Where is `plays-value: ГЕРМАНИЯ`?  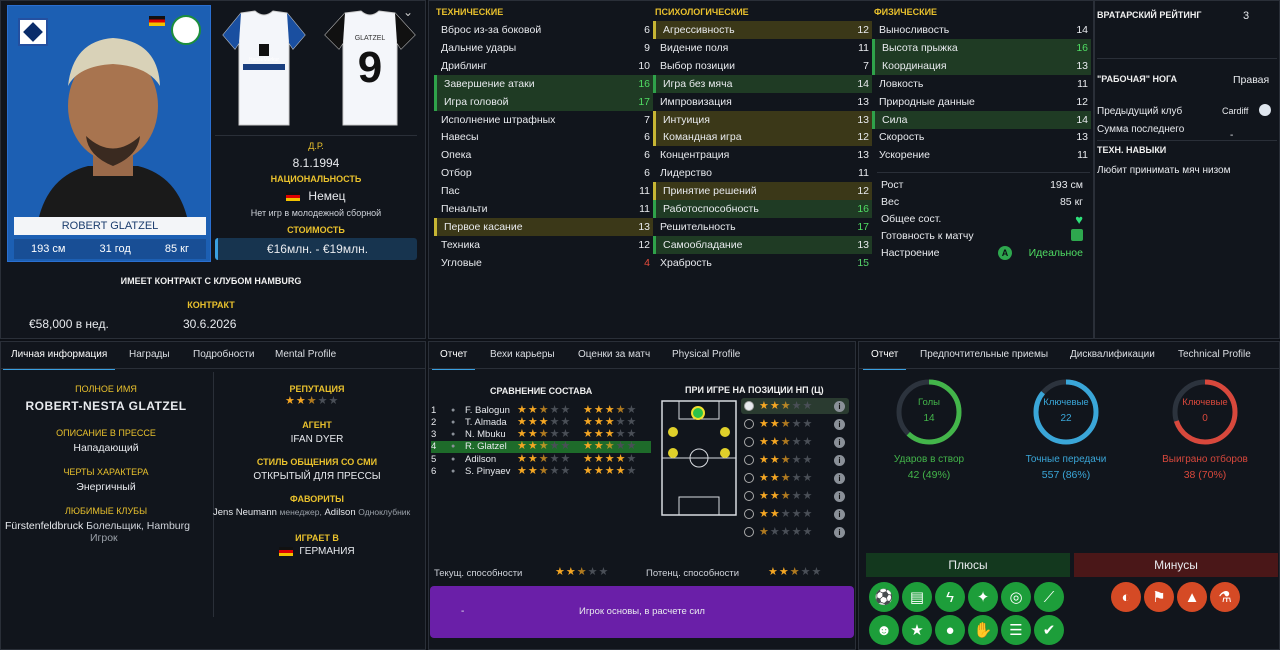 plays-value: ГЕРМАНИЯ is located at coordinates (326, 551).